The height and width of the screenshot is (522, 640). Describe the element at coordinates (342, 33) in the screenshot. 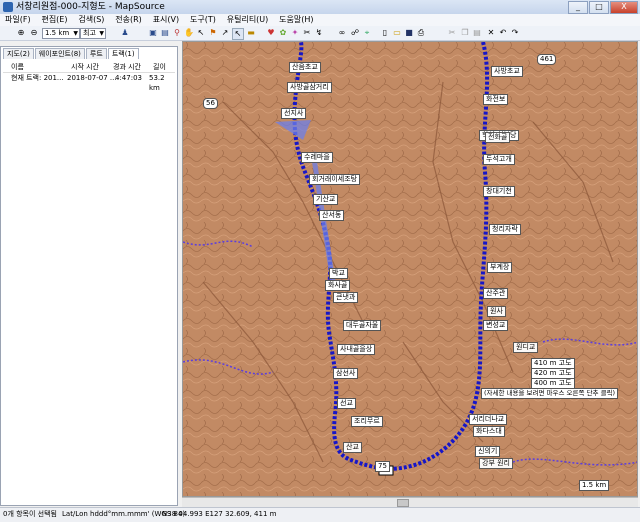

I see `binoculars-icon: ∞` at that location.